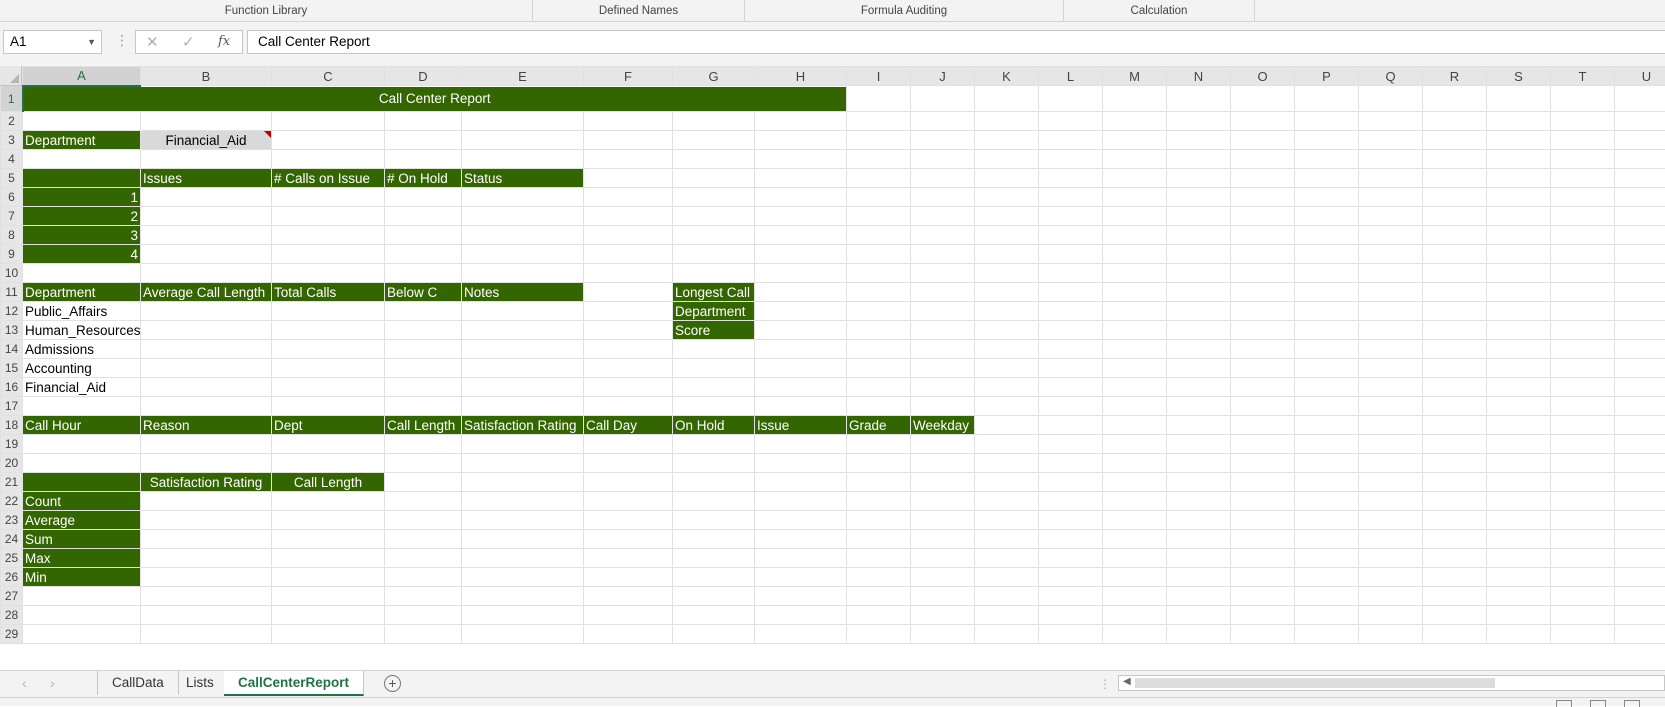 Image resolution: width=1665 pixels, height=707 pixels. Describe the element at coordinates (628, 425) in the screenshot. I see `lookup-header: Call Day` at that location.